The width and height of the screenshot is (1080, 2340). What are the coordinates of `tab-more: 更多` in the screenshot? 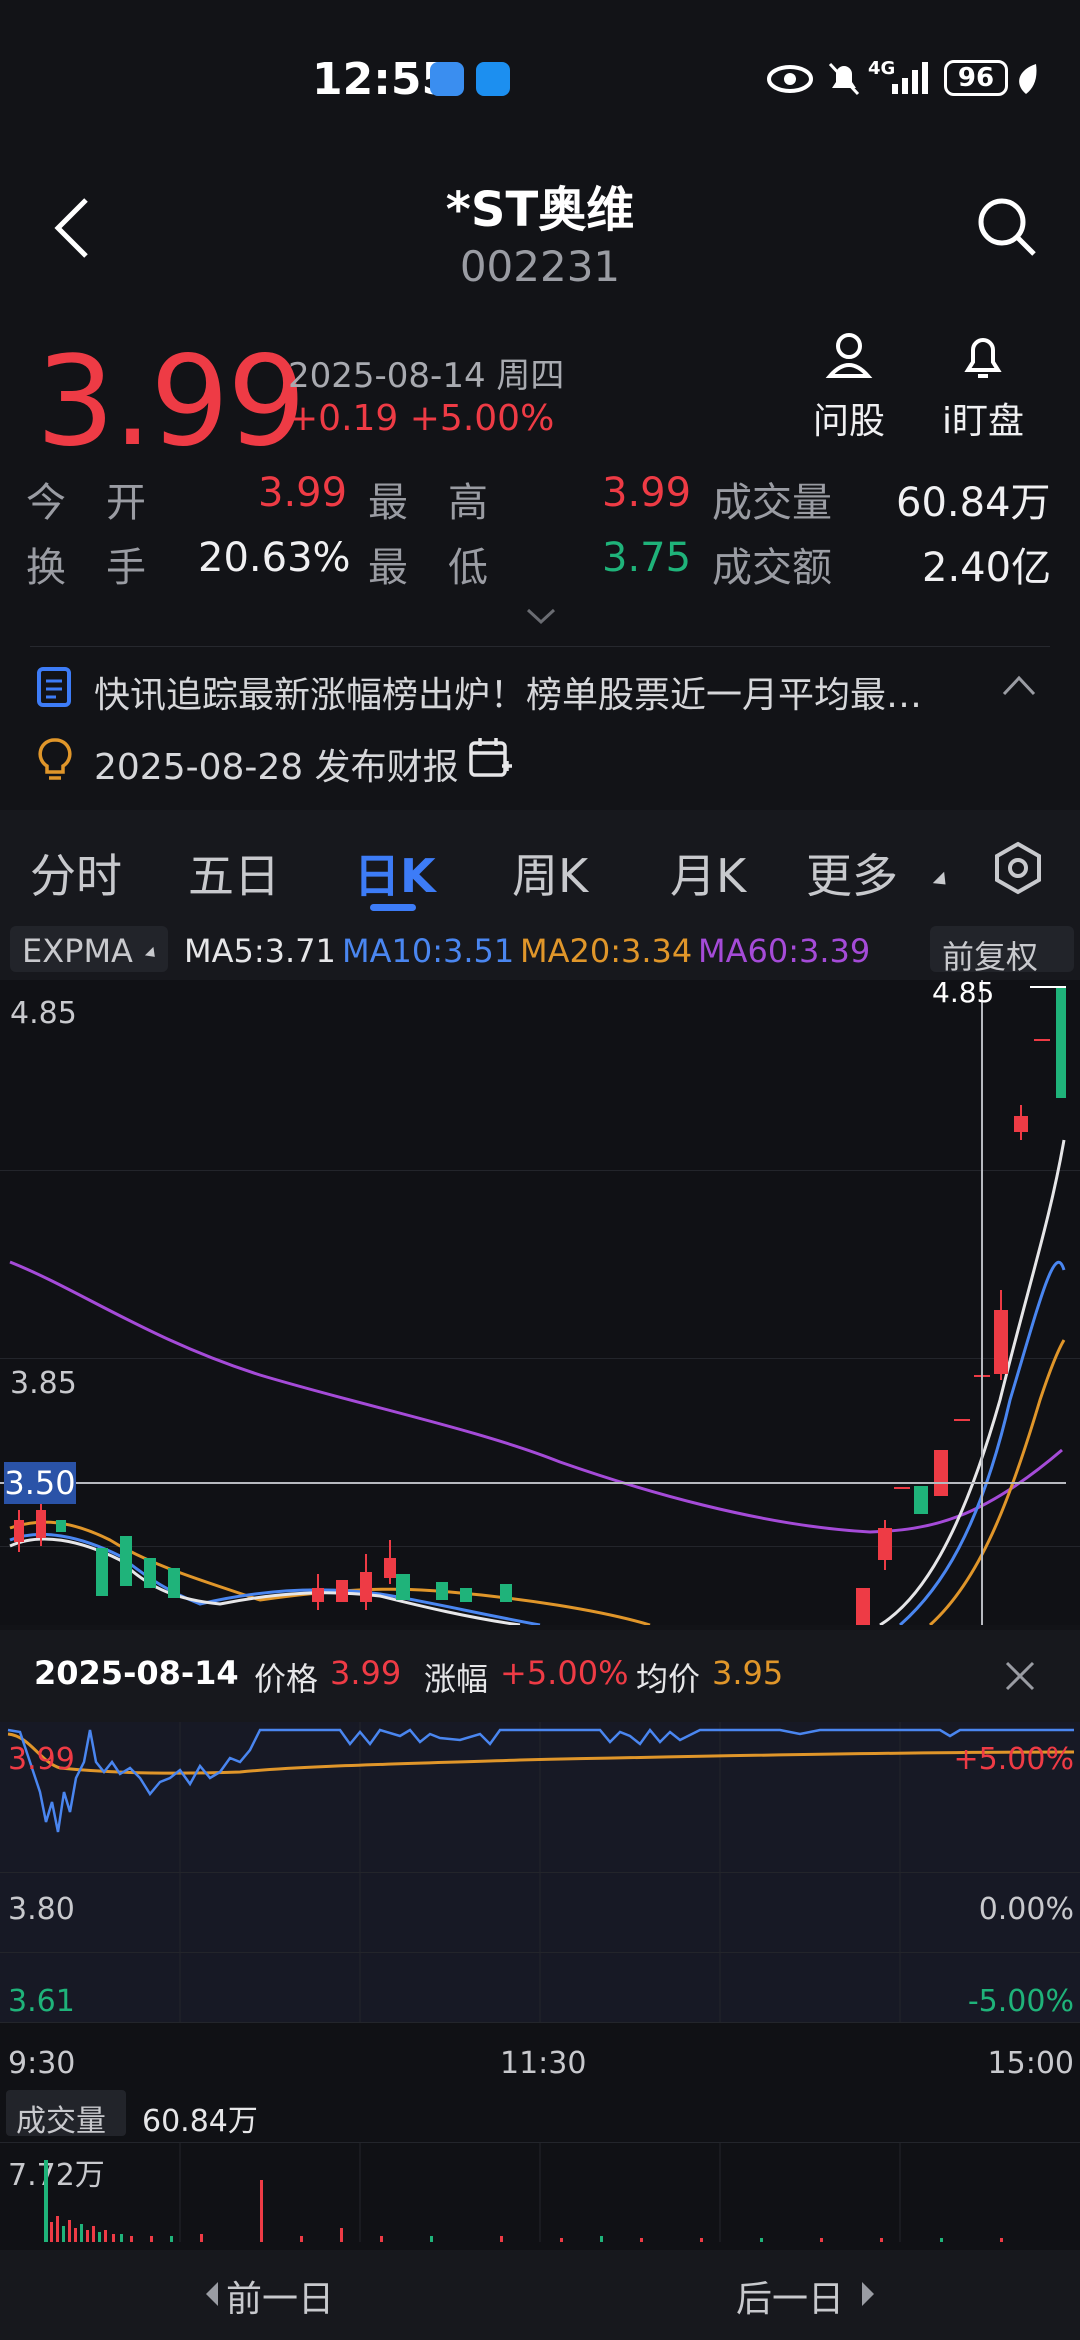 It's located at (852, 873).